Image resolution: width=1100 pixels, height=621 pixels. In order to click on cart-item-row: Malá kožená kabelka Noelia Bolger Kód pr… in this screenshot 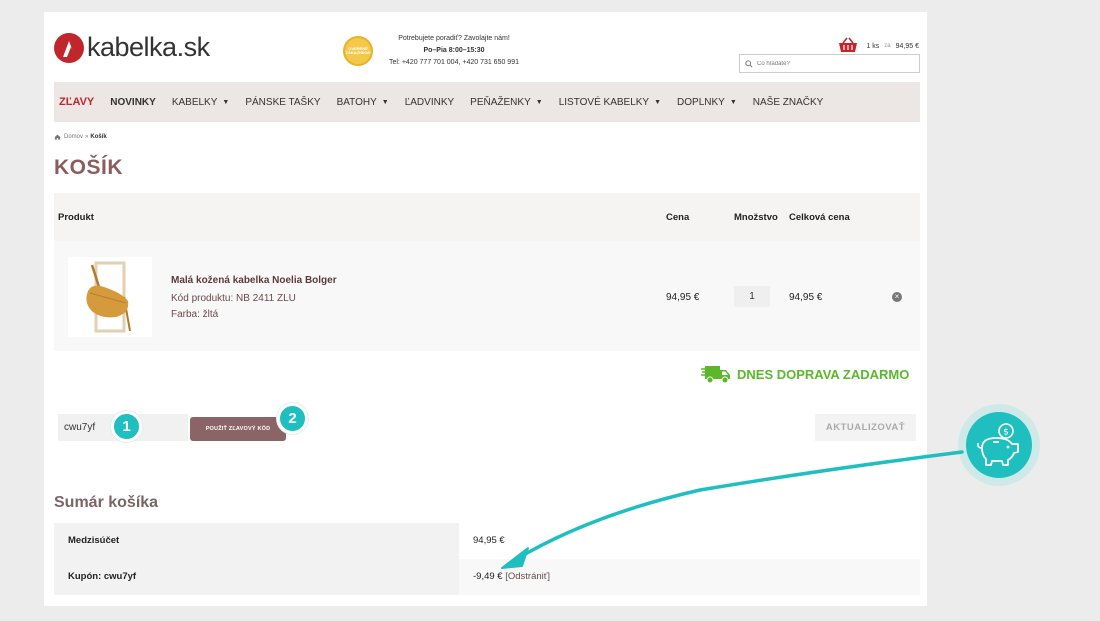, I will do `click(487, 296)`.